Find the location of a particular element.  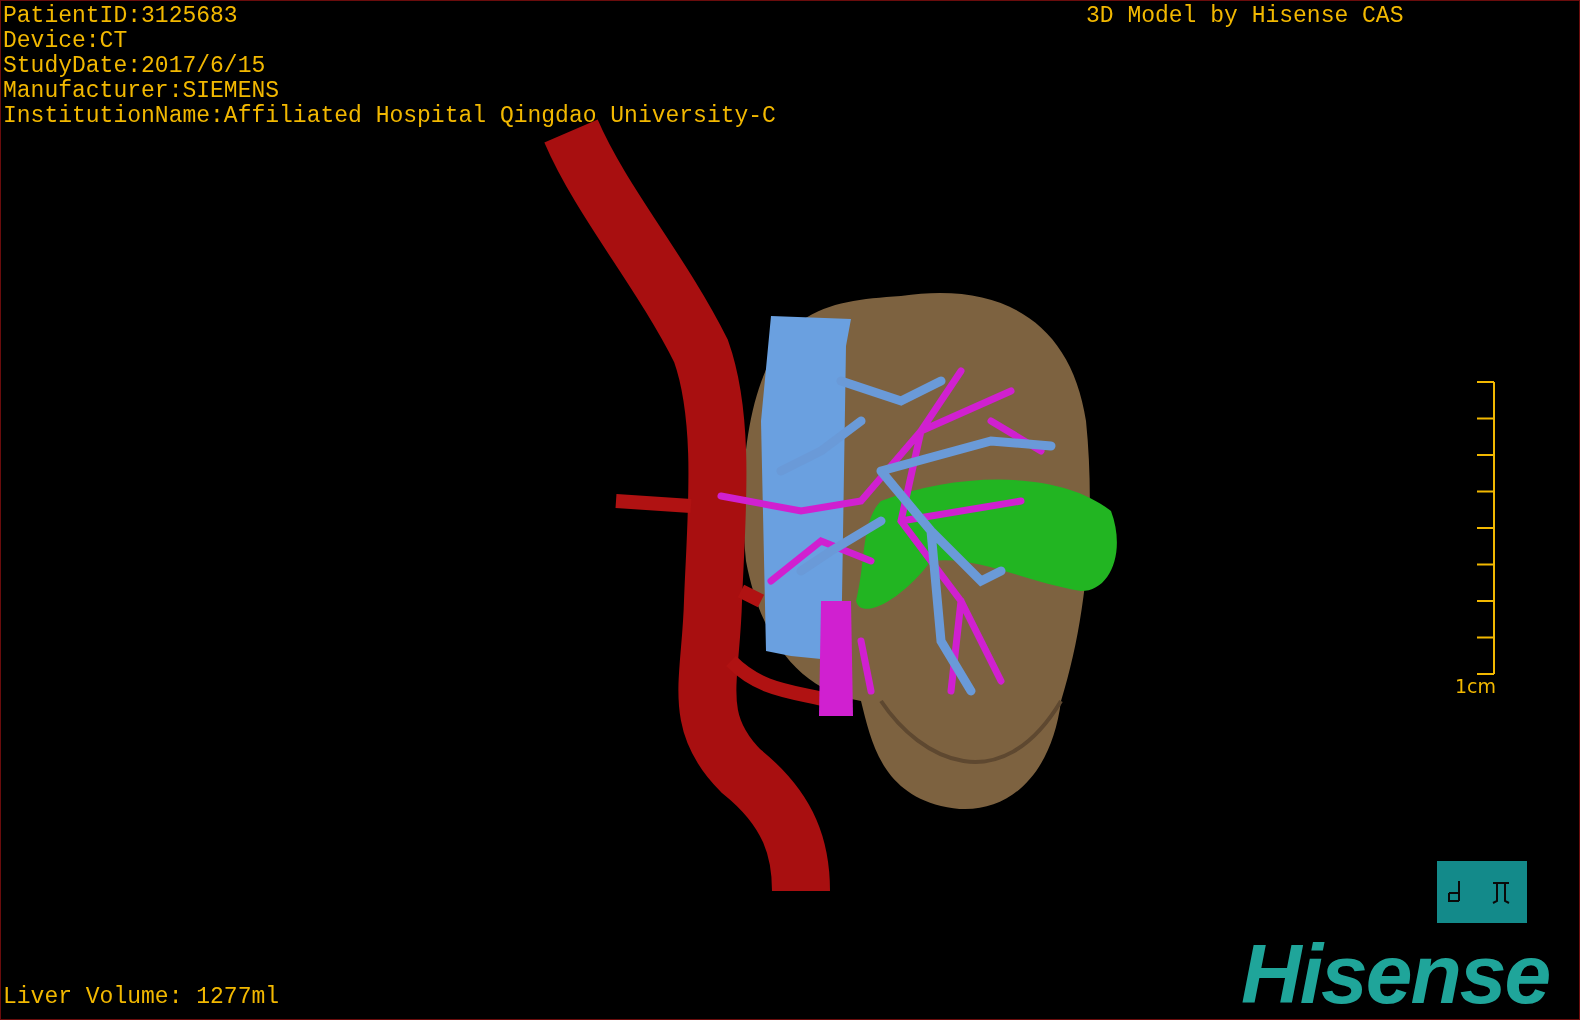

brand-logo: Hisense is located at coordinates (1395, 974).